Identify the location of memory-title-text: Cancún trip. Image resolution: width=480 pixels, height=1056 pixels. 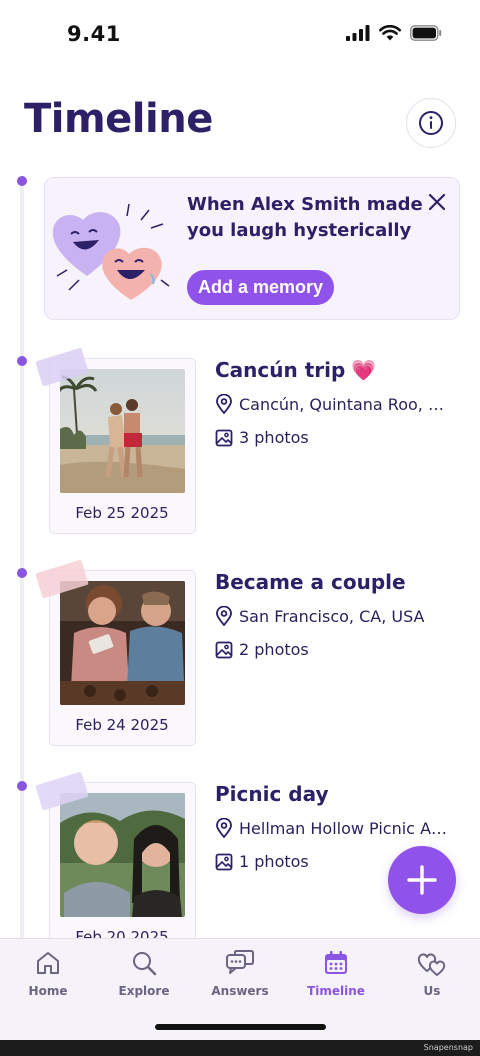
(280, 370).